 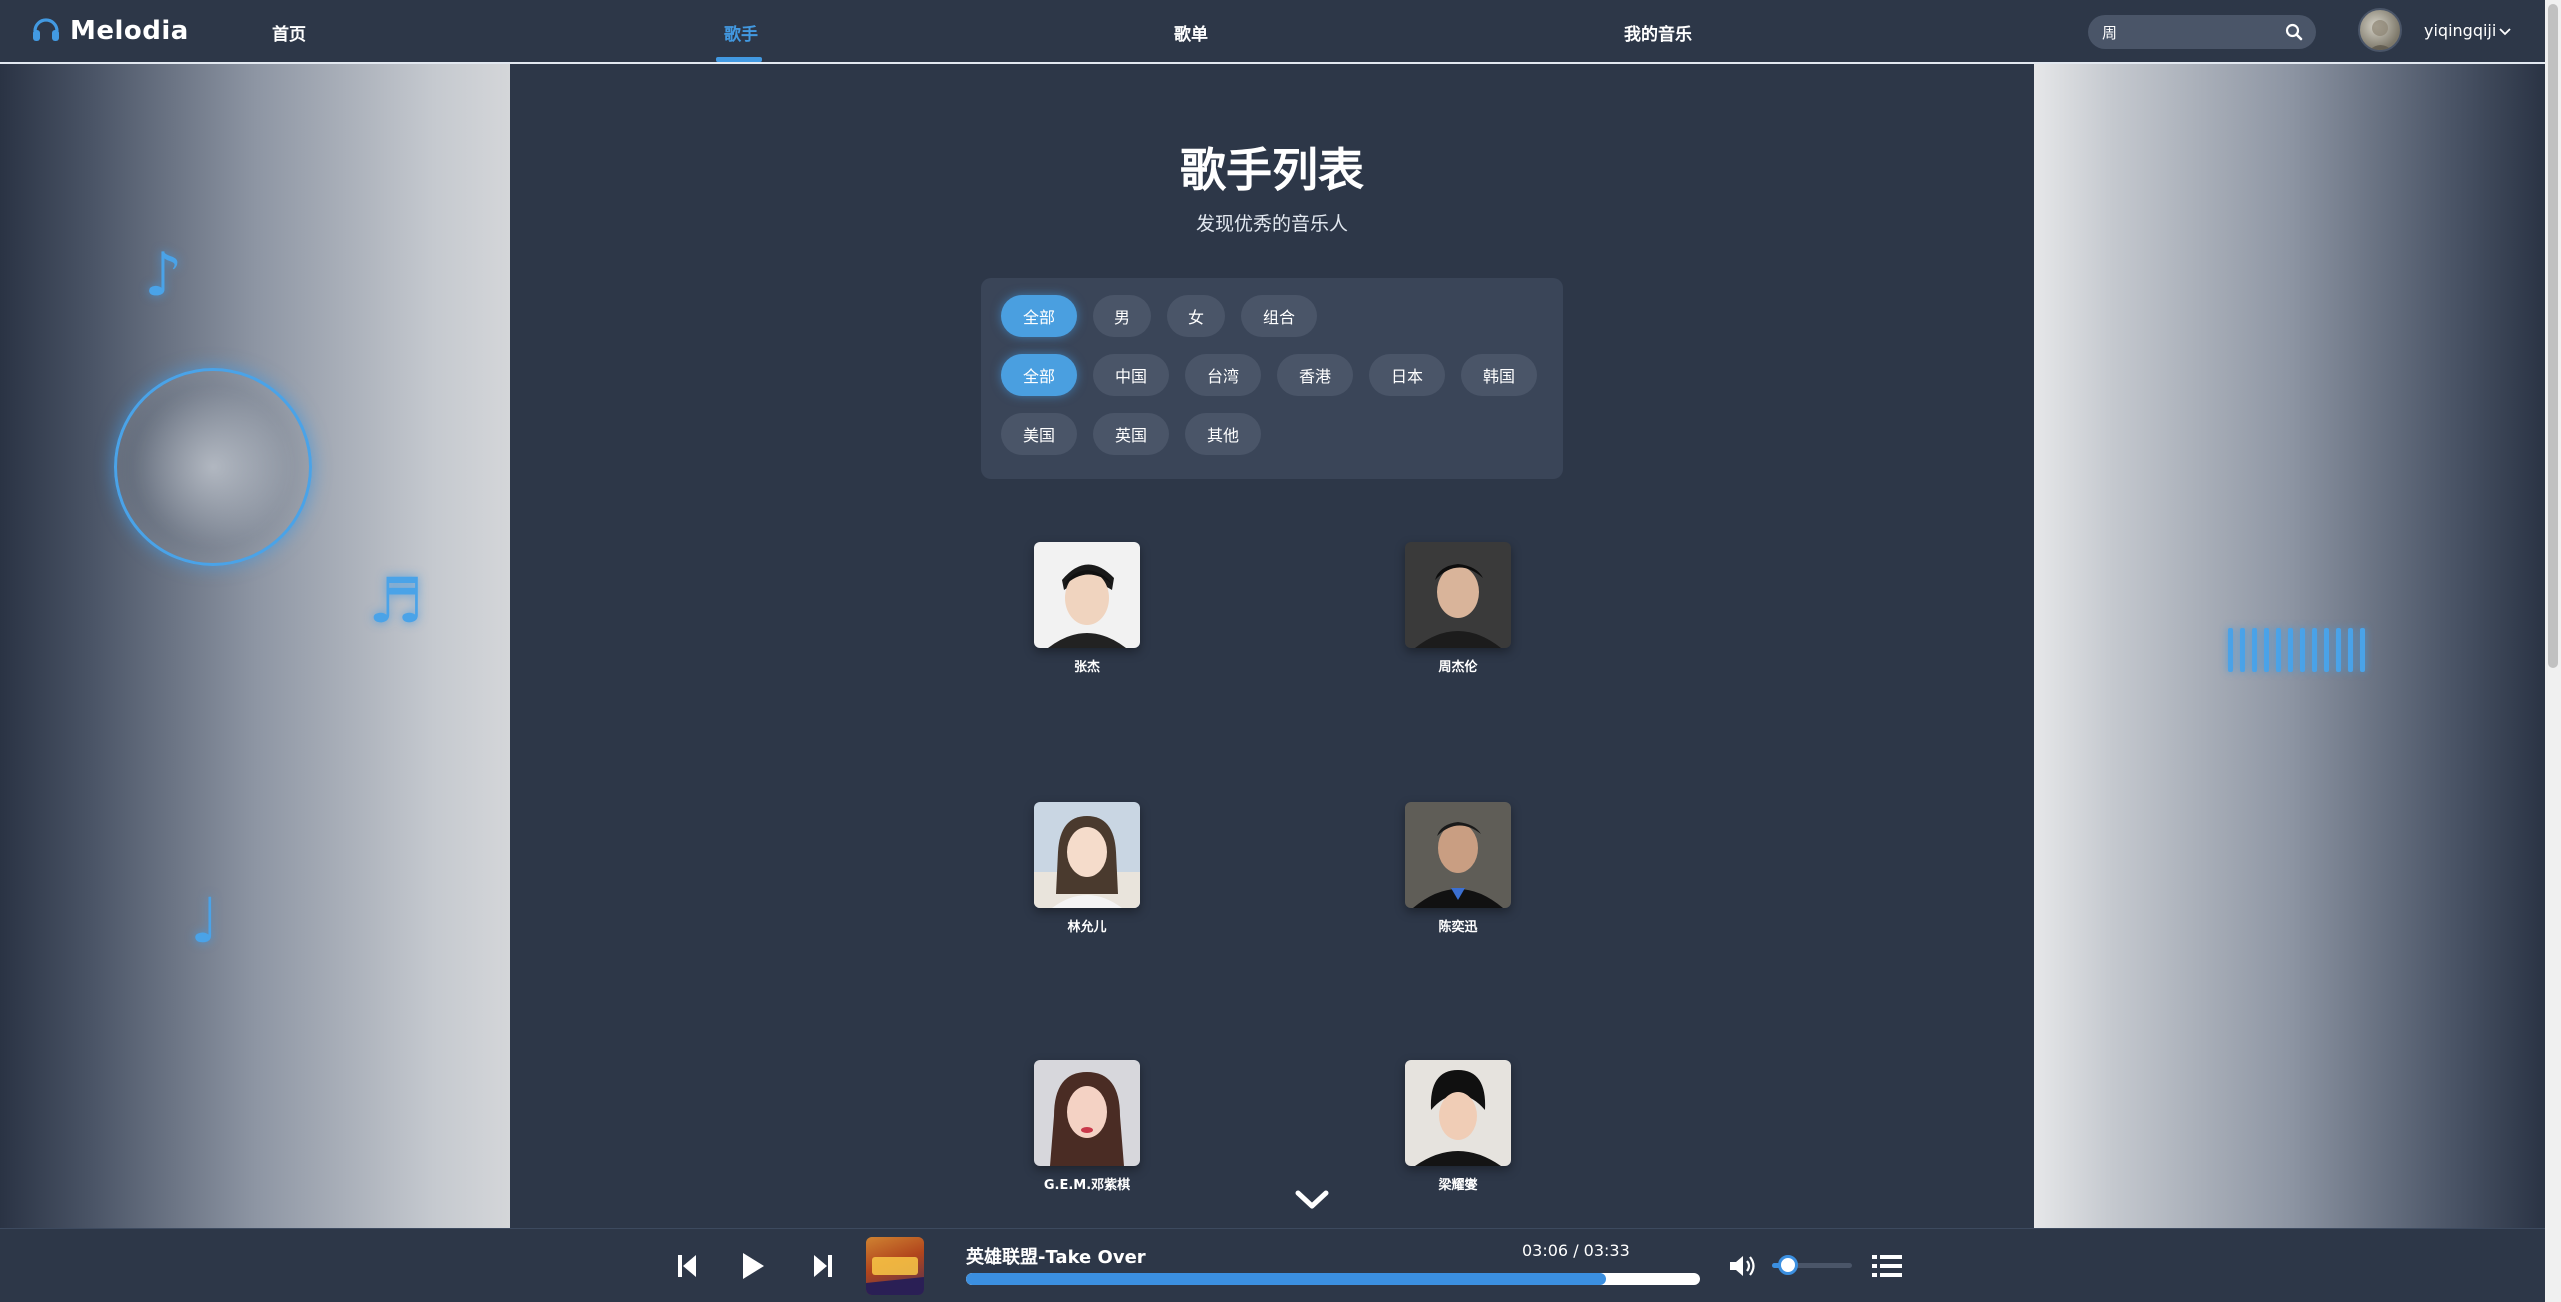 I want to click on filter-region-taiwan: 台湾, so click(x=1223, y=375).